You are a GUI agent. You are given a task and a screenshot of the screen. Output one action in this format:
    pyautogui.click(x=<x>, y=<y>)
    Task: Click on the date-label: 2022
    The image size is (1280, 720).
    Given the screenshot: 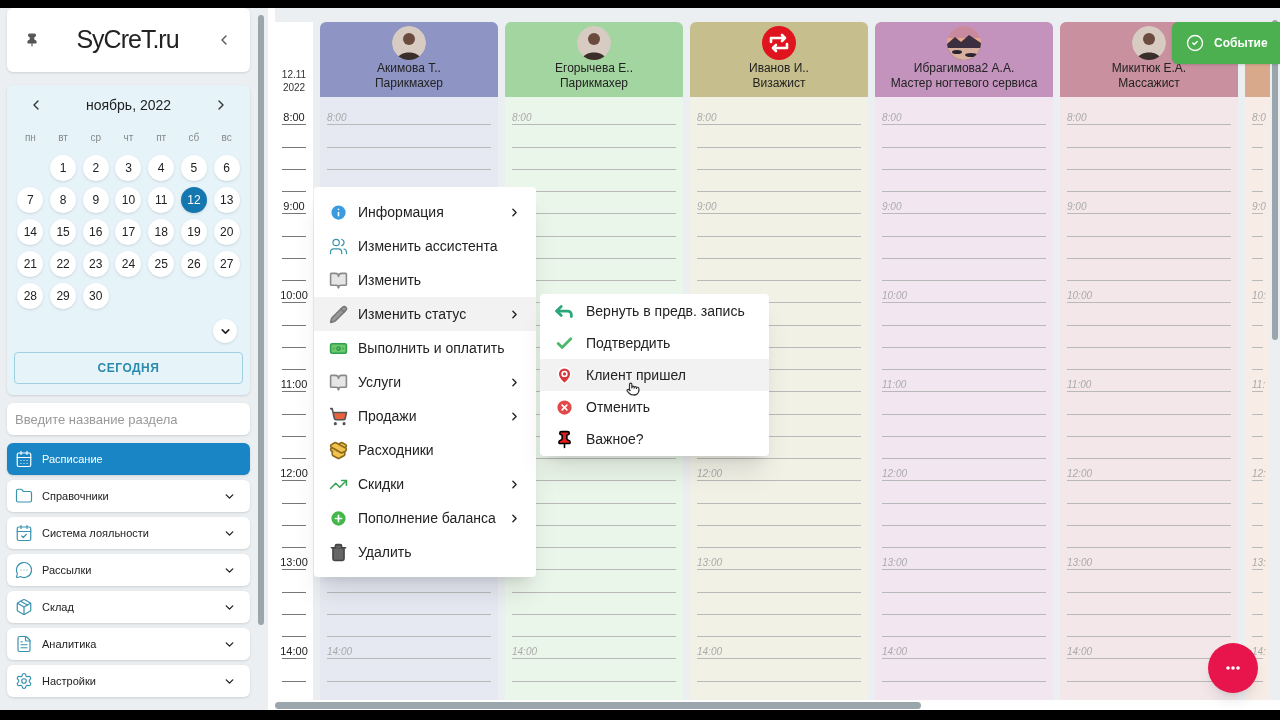 What is the action you would take?
    pyautogui.click(x=294, y=87)
    